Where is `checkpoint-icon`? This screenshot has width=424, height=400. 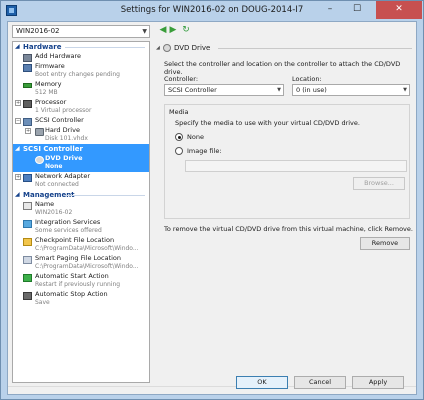
checkpoint-icon is located at coordinates (27, 242).